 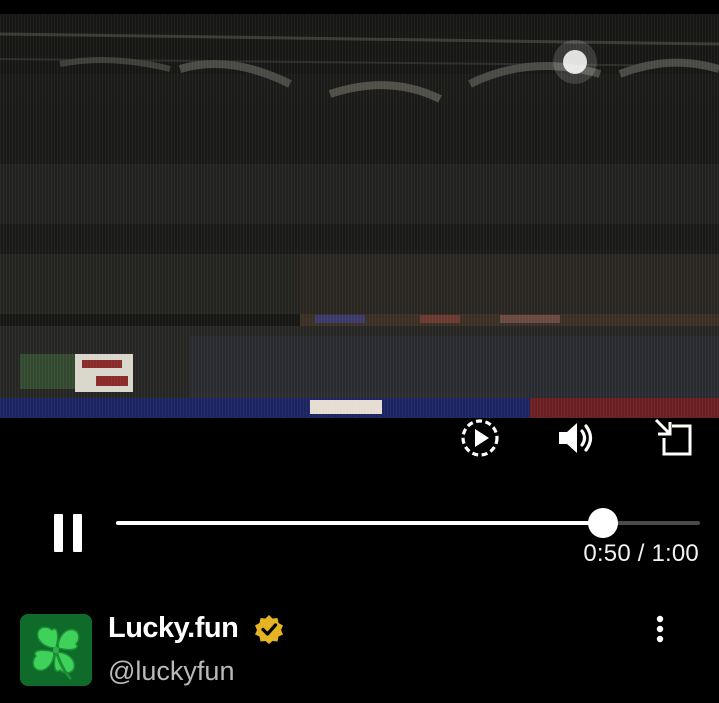 I want to click on more-vertical-icon, so click(x=660, y=629).